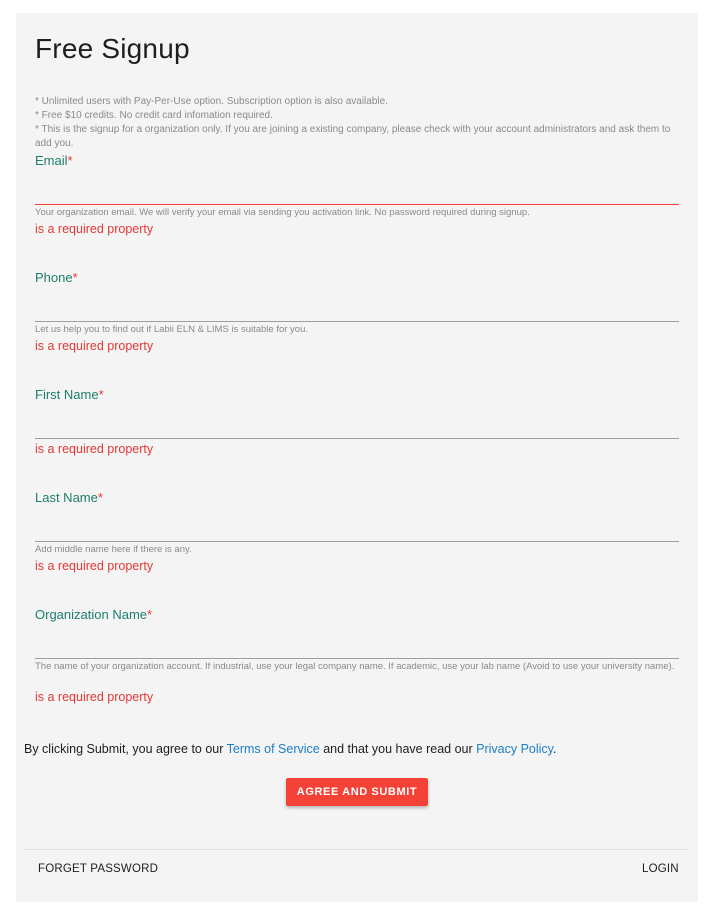 The image size is (712, 920). I want to click on first-name-field-group: First Name* is a required property, so click(357, 421).